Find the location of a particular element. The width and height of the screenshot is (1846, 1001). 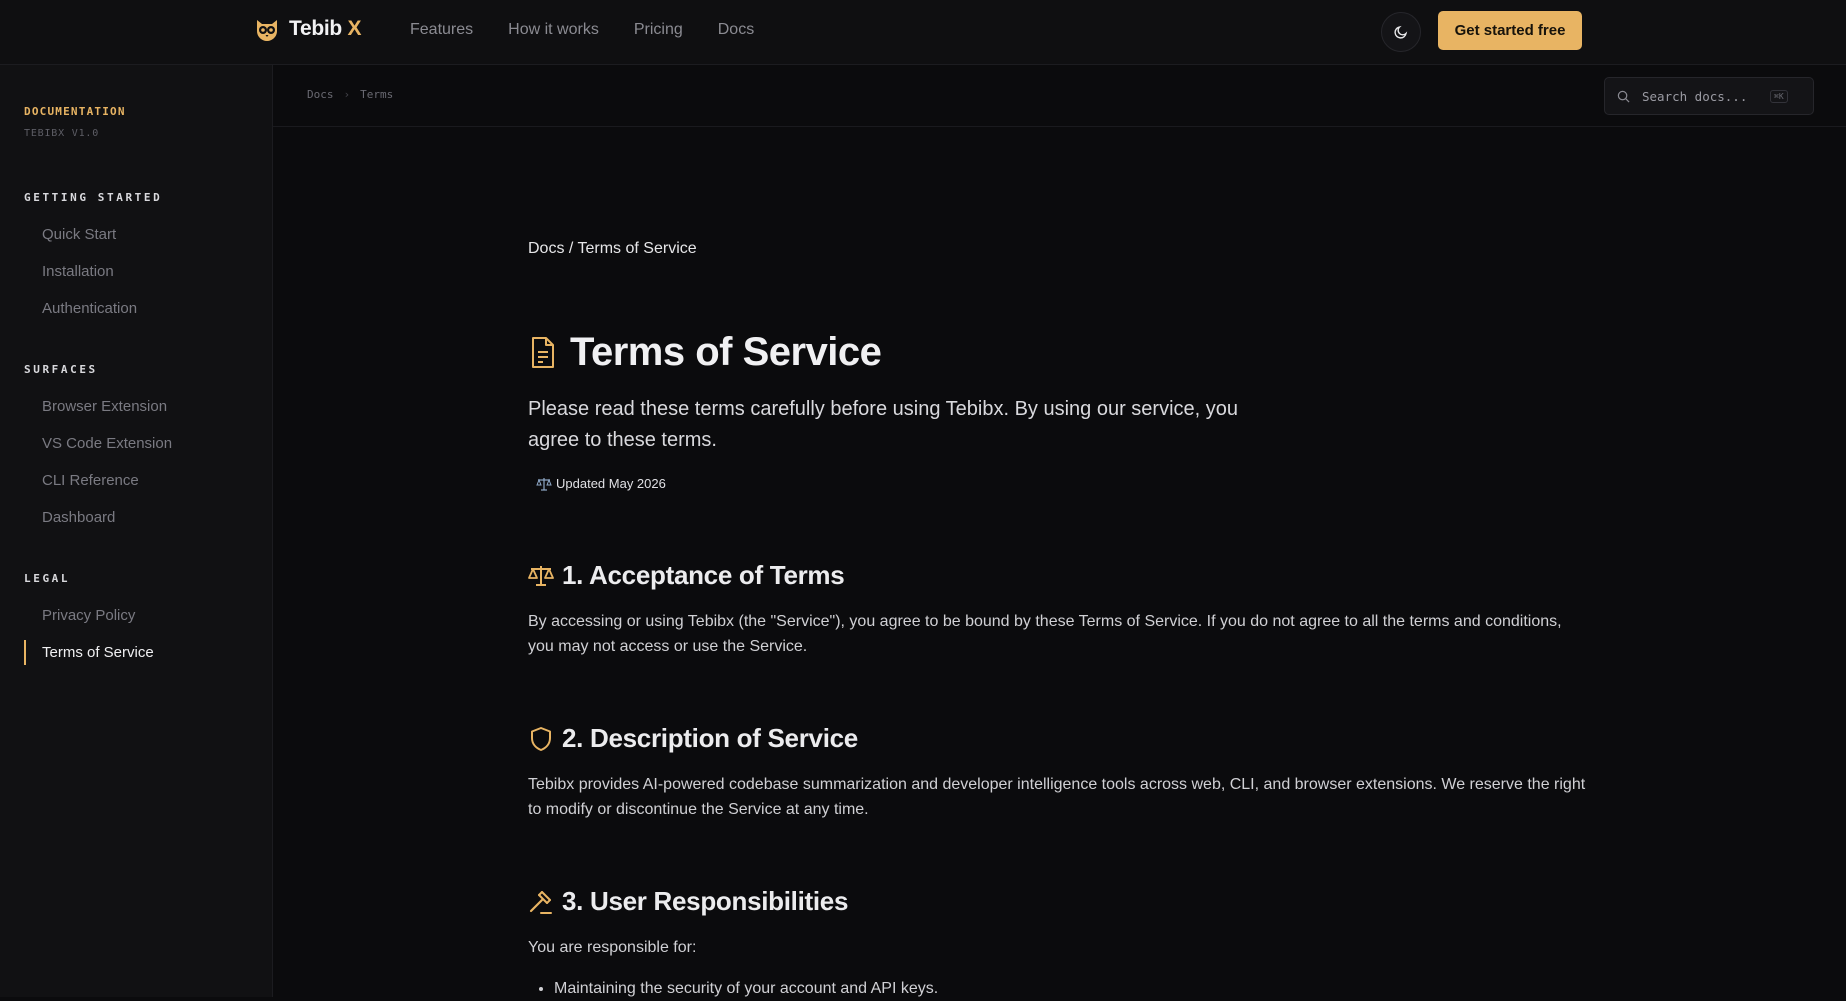

search-box: ⌘K is located at coordinates (1709, 96).